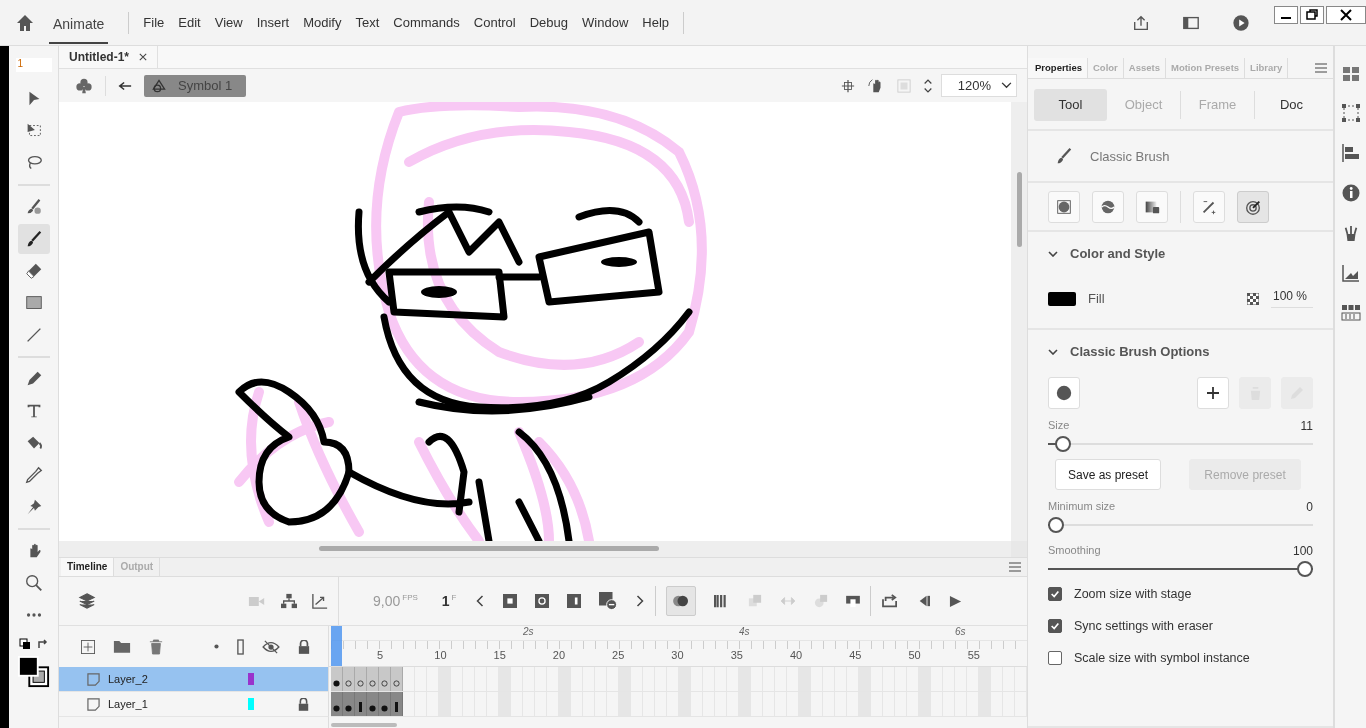  What do you see at coordinates (549, 22) in the screenshot?
I see `menu-item: Debug` at bounding box center [549, 22].